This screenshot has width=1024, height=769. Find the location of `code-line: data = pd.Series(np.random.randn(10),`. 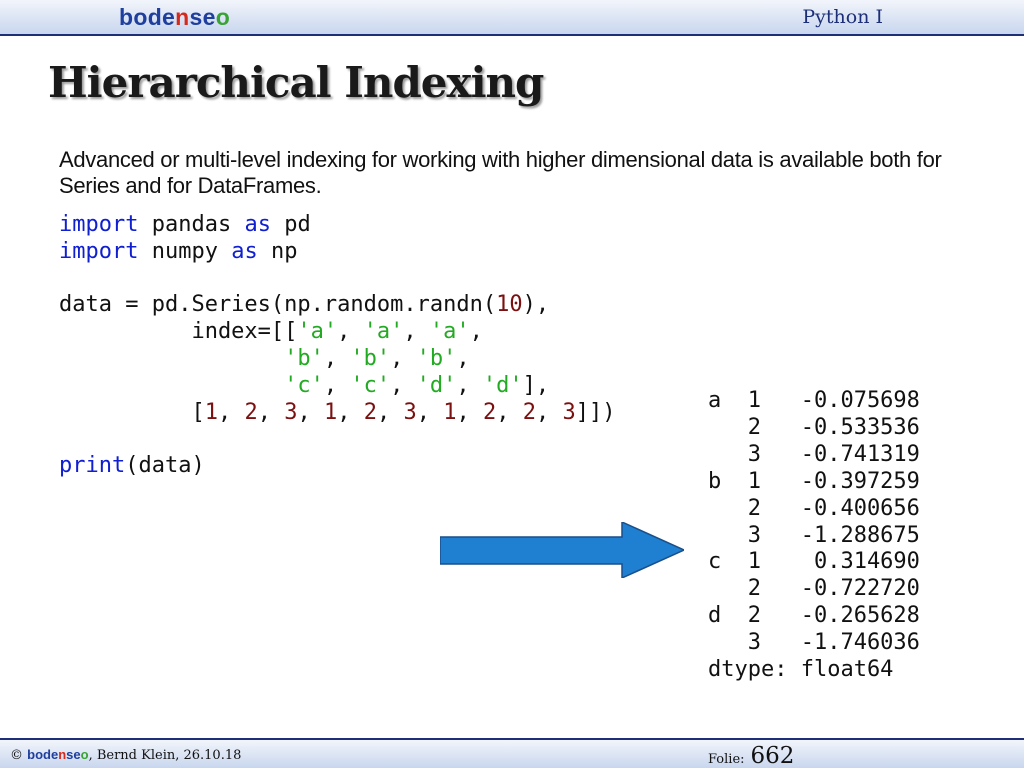

code-line: data = pd.Series(np.random.randn(10), is located at coordinates (337, 305).